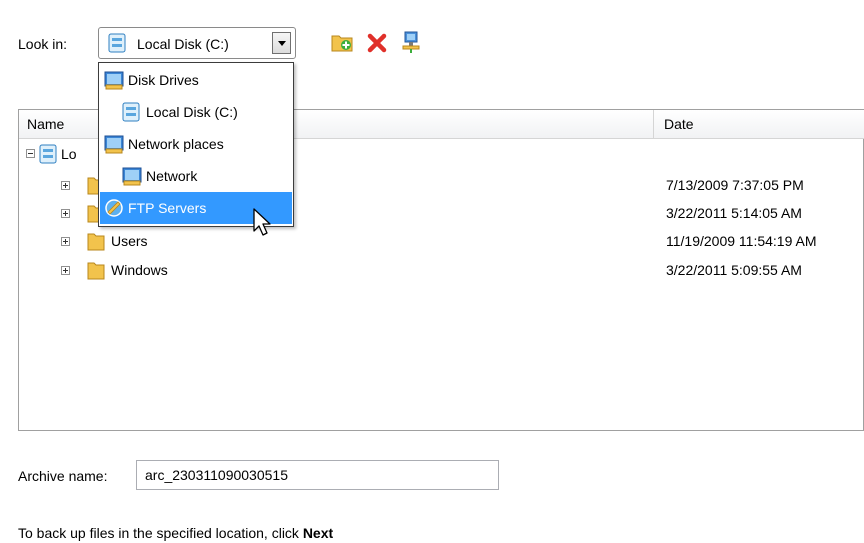  Describe the element at coordinates (196, 80) in the screenshot. I see `dropdown-item-disk-drives: Disk Drives` at that location.